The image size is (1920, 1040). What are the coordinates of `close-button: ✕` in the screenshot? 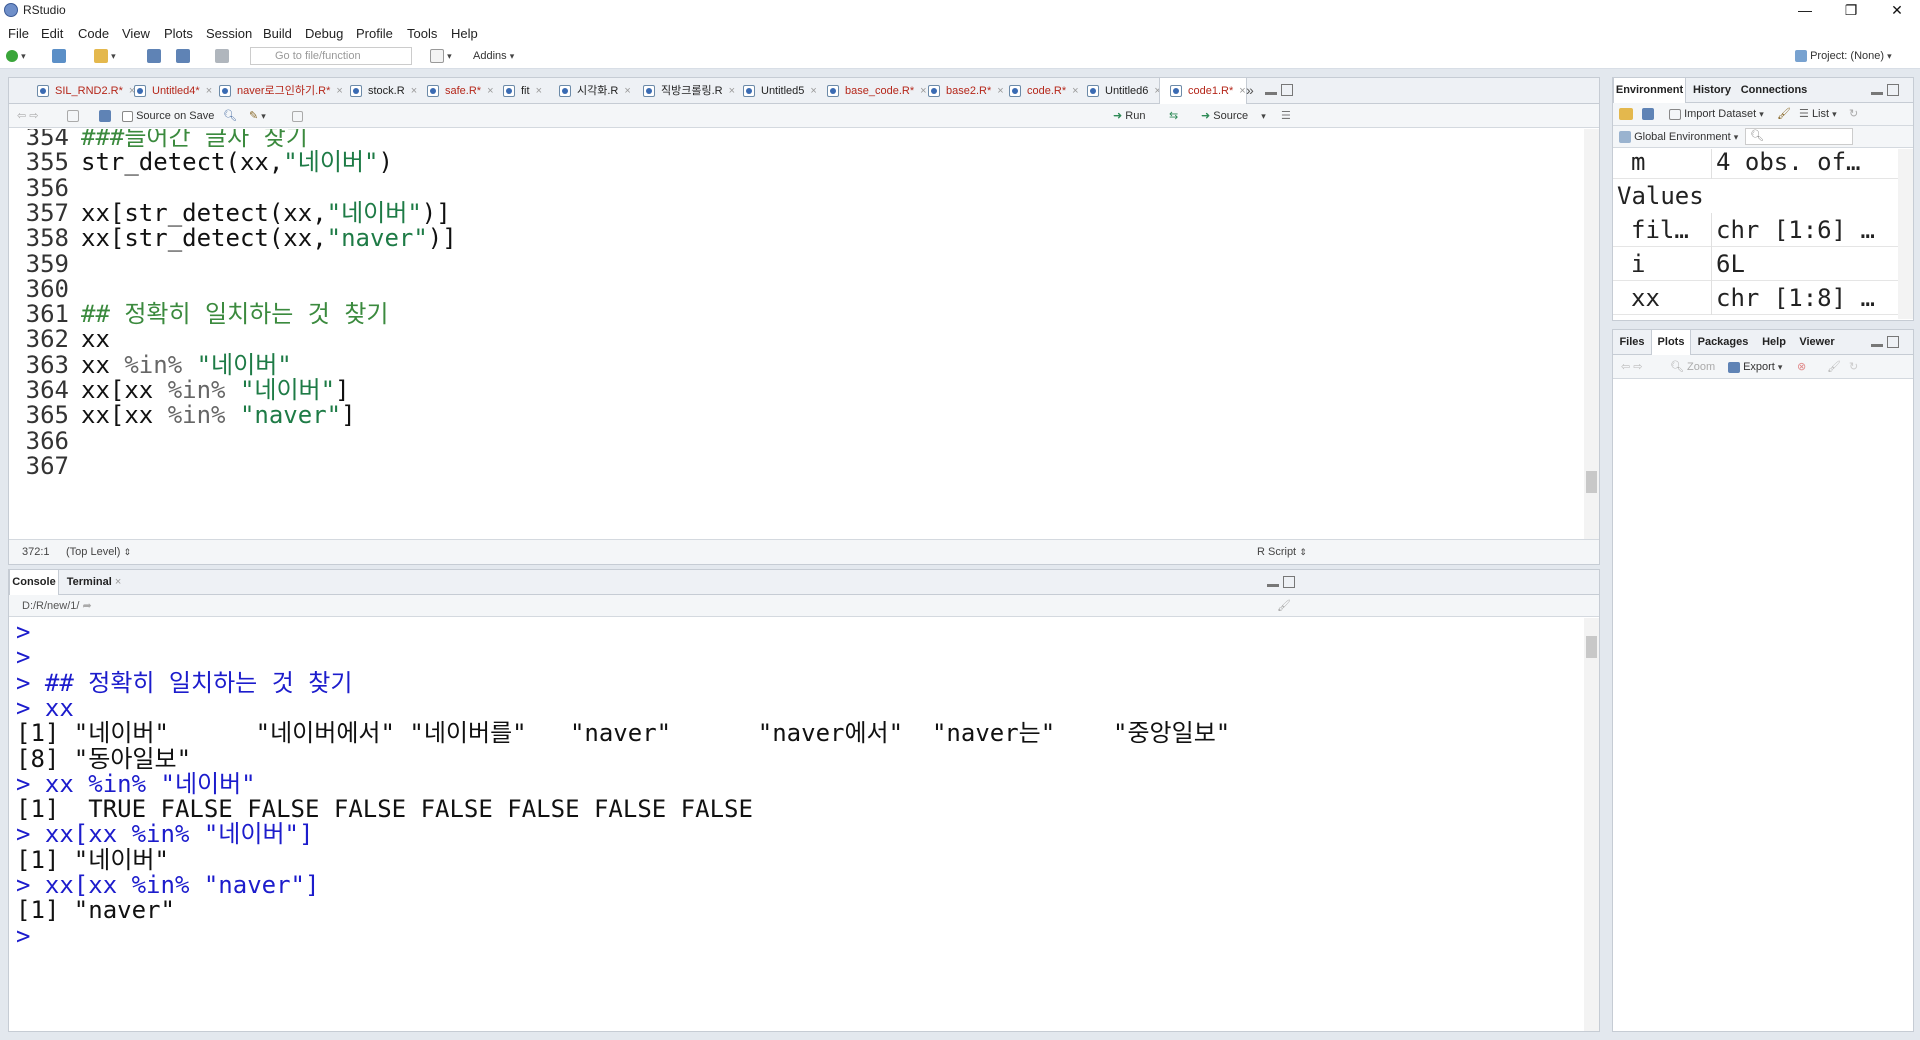 It's located at (1897, 11).